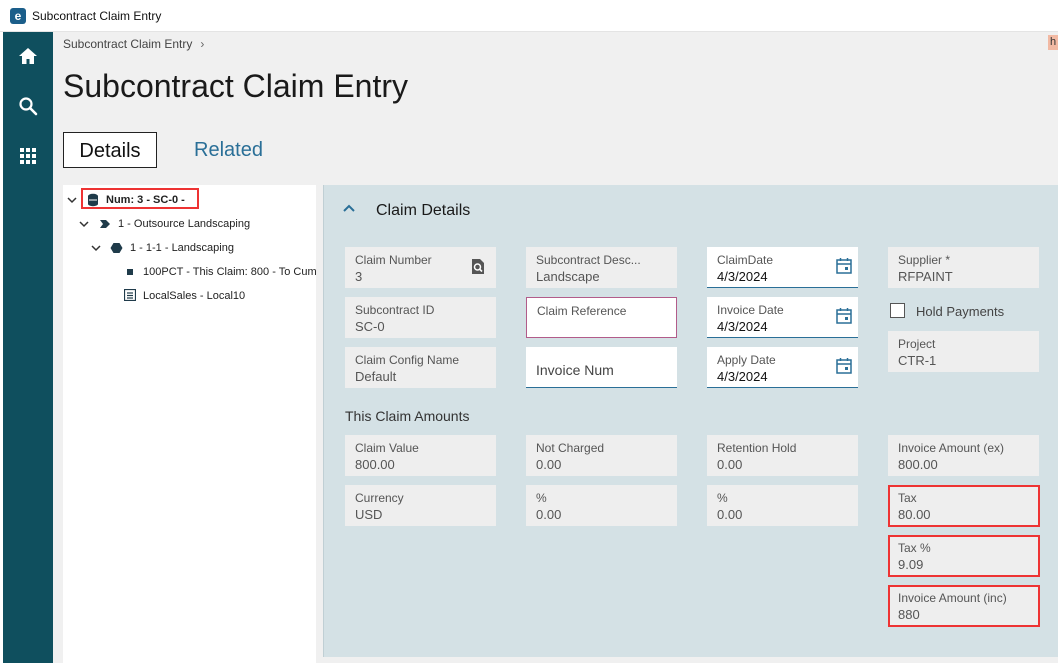  I want to click on field-label: Claim Reference, so click(582, 311).